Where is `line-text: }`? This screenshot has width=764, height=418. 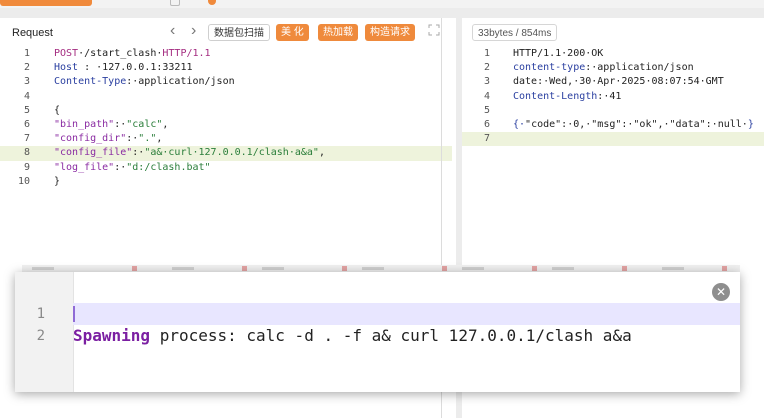 line-text: } is located at coordinates (57, 182).